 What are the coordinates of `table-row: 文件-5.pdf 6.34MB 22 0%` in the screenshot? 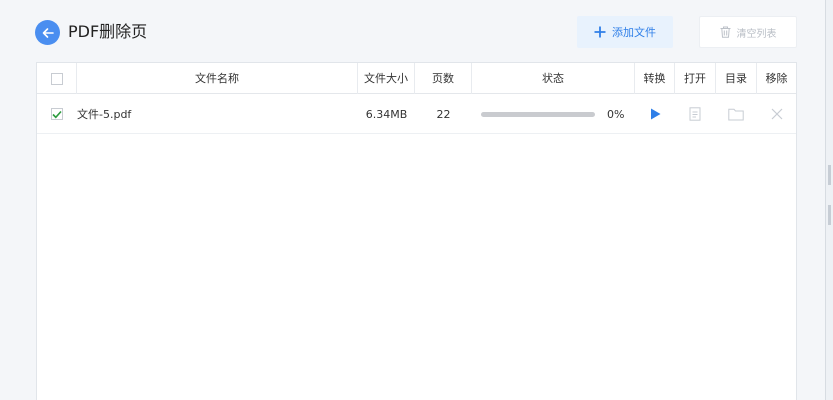 It's located at (416, 114).